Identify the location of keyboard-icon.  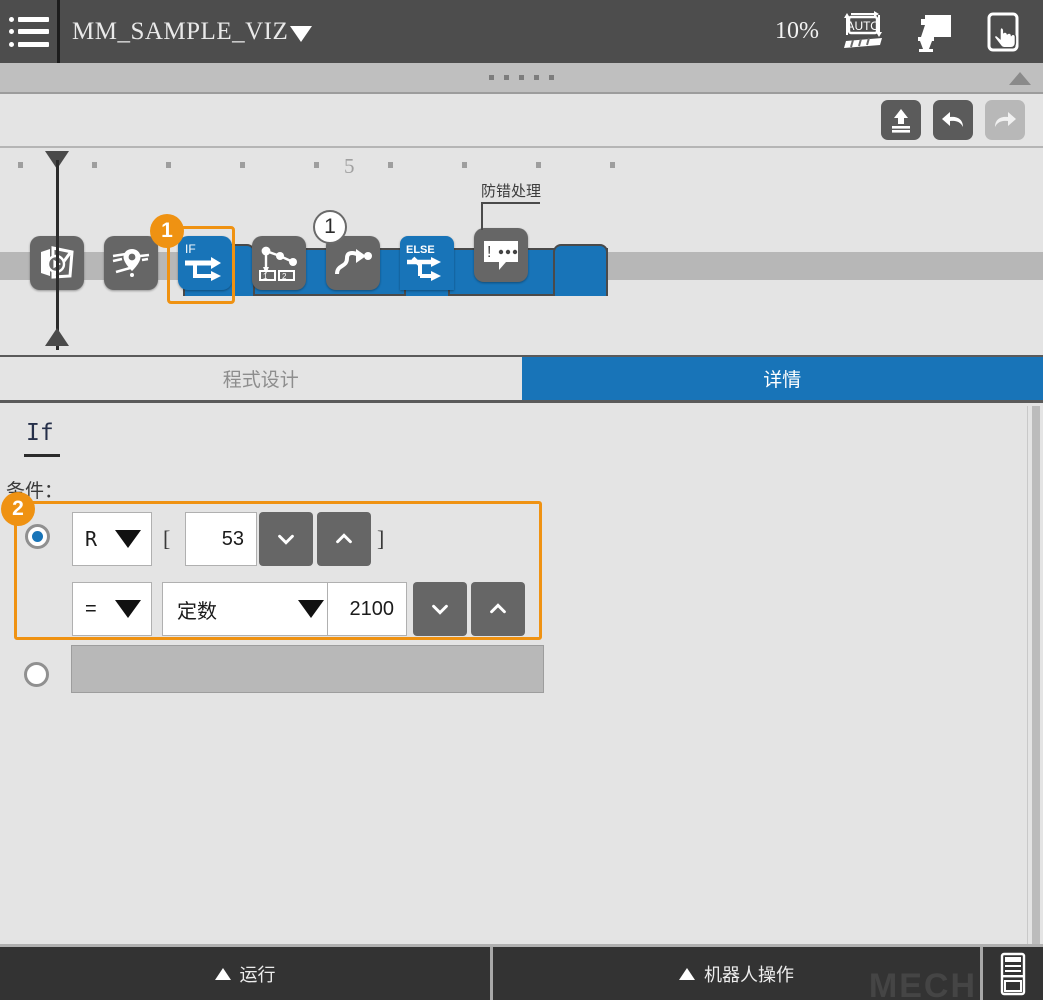
(1013, 973).